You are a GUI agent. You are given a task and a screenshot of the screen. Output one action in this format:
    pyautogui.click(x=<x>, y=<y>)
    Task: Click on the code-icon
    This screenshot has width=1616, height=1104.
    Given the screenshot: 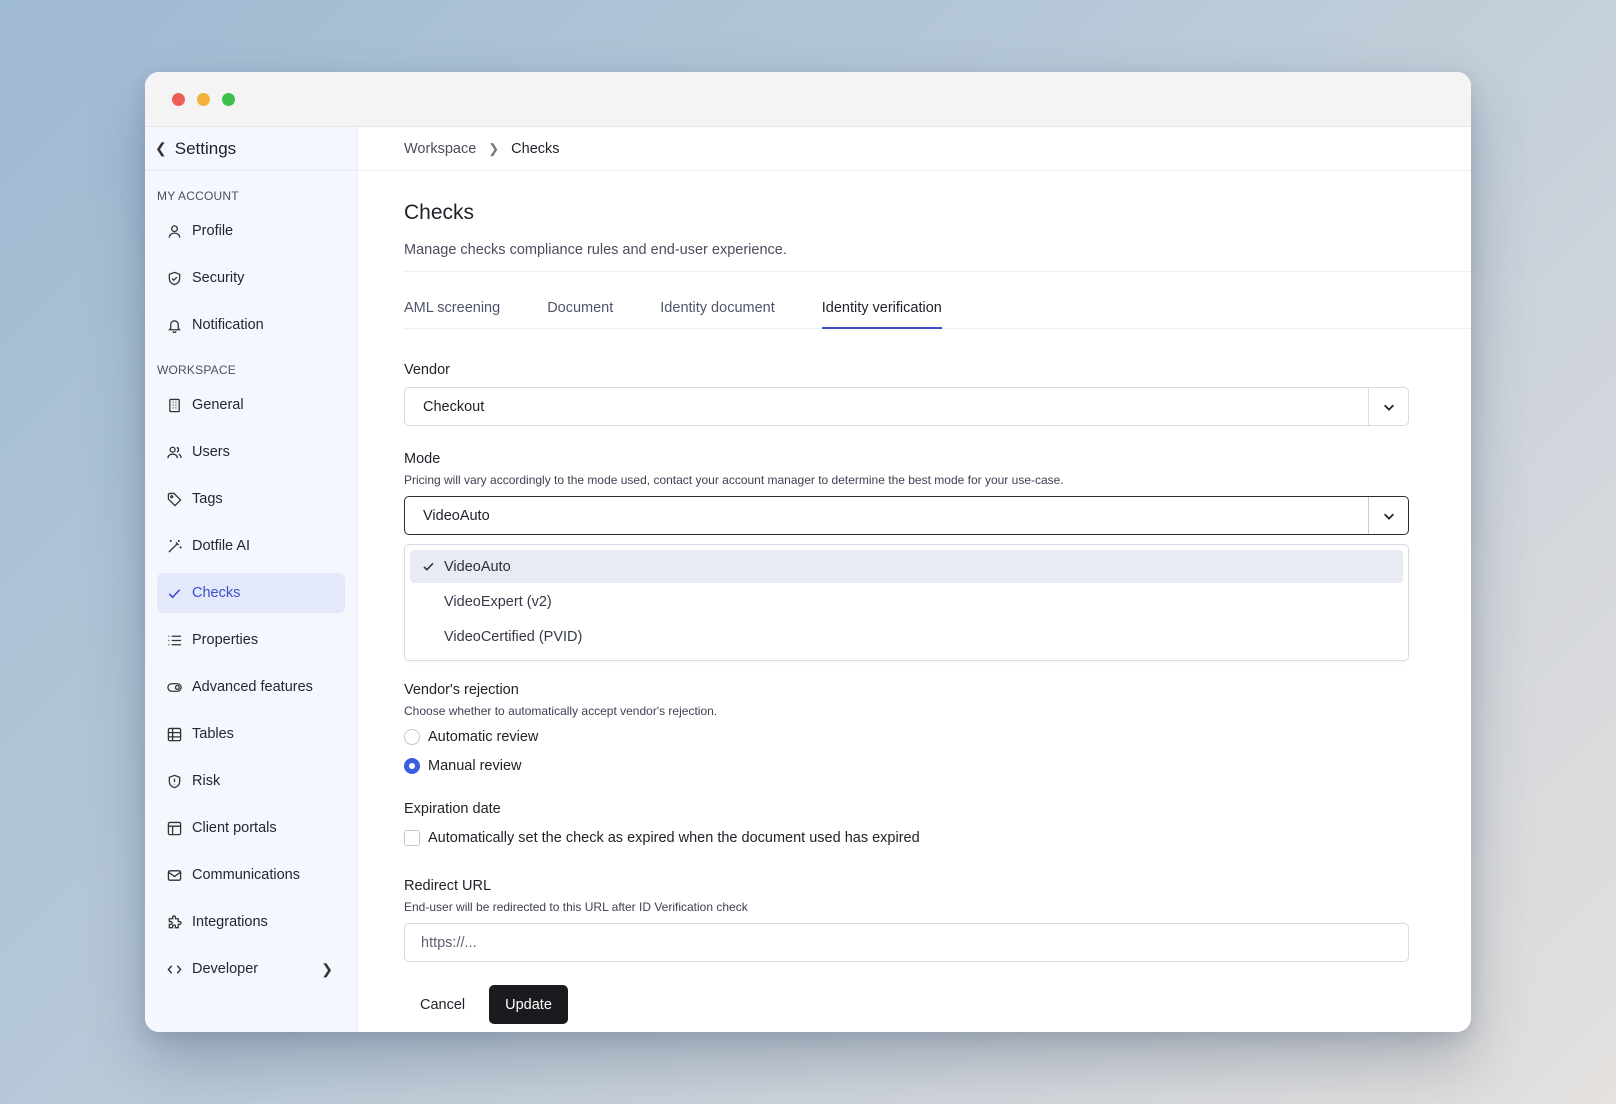 What is the action you would take?
    pyautogui.click(x=174, y=969)
    